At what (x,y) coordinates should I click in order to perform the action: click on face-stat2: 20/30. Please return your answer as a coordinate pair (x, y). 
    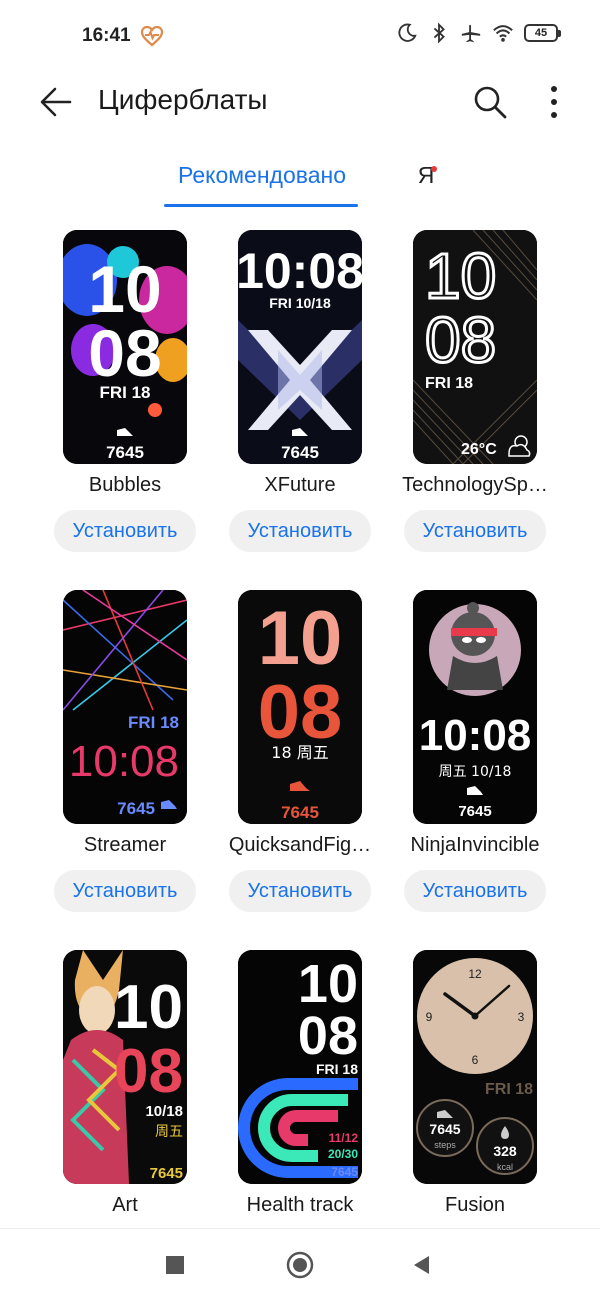
    Looking at the image, I should click on (343, 1154).